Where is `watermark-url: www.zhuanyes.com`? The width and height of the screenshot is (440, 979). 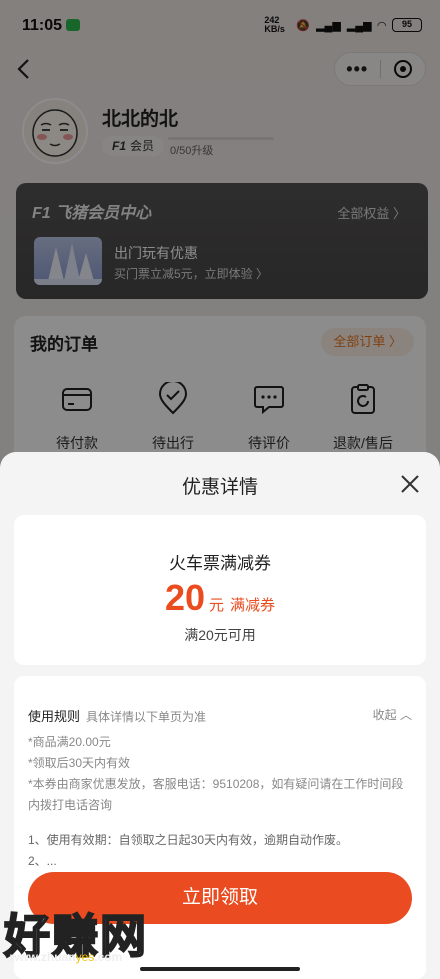
watermark-url: www.zhuanyes.com is located at coordinates (66, 957).